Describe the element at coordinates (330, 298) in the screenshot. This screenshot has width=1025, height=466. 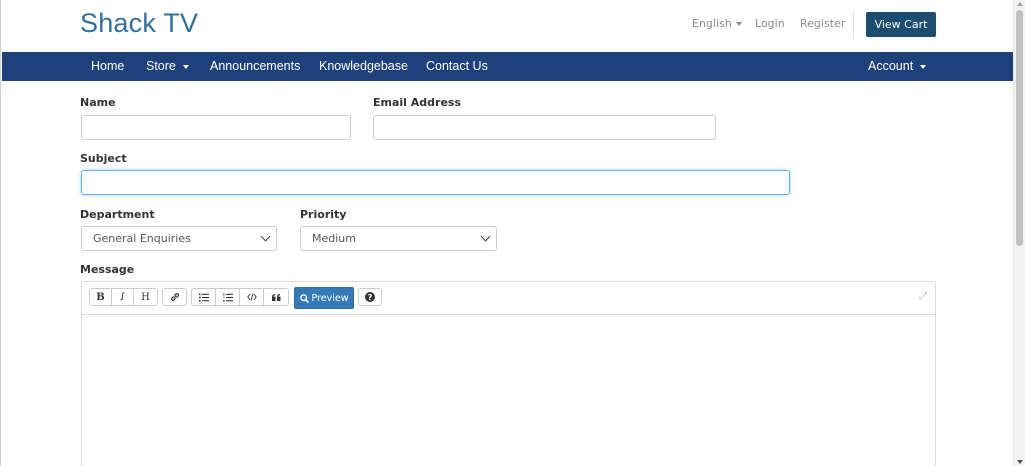
I see `preview-label: Preview` at that location.